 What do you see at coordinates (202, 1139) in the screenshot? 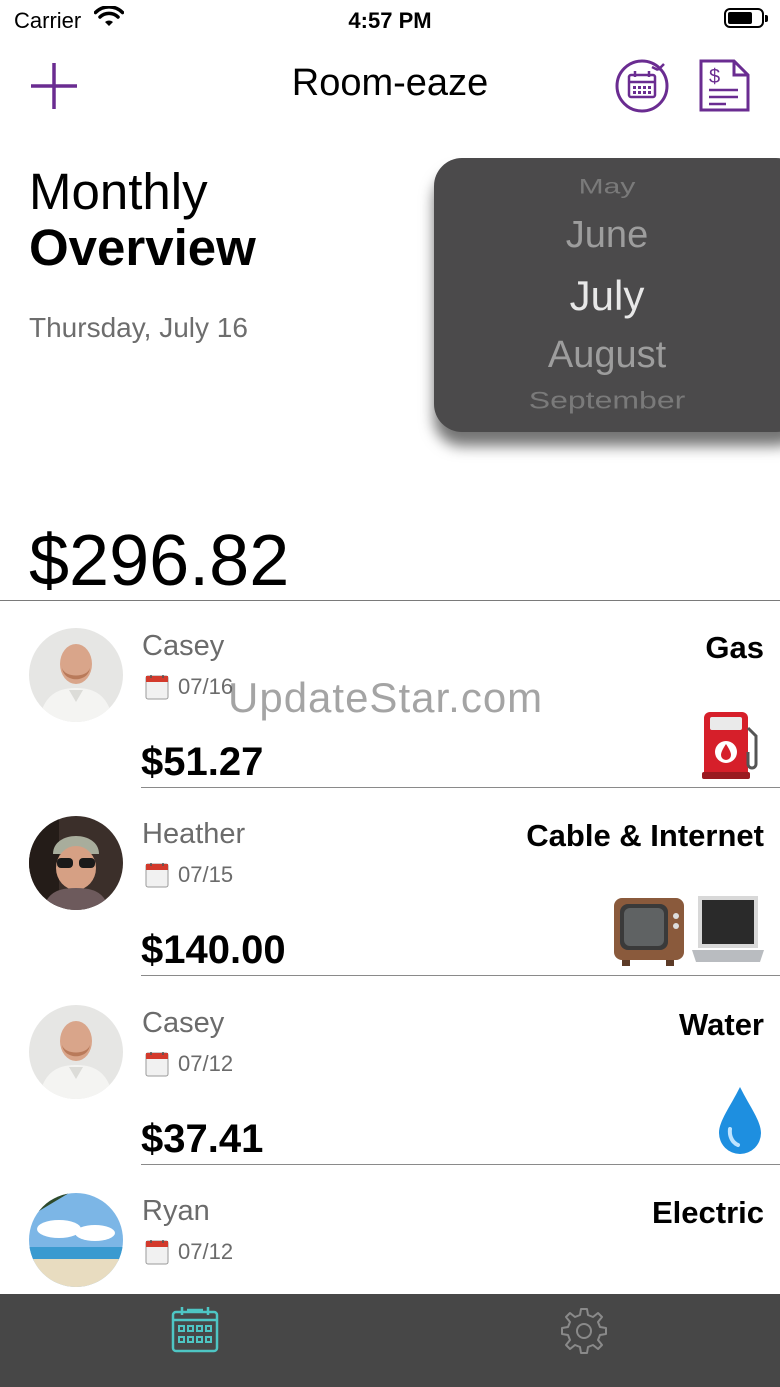
I see `bill-amount: $37.41` at bounding box center [202, 1139].